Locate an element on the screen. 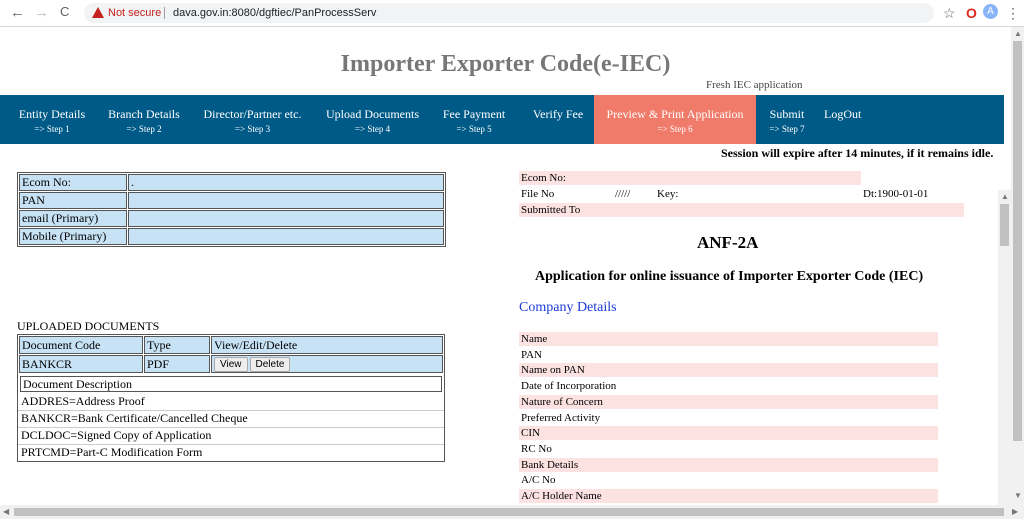  scroll-down-icon: ▼ is located at coordinates (1018, 495).